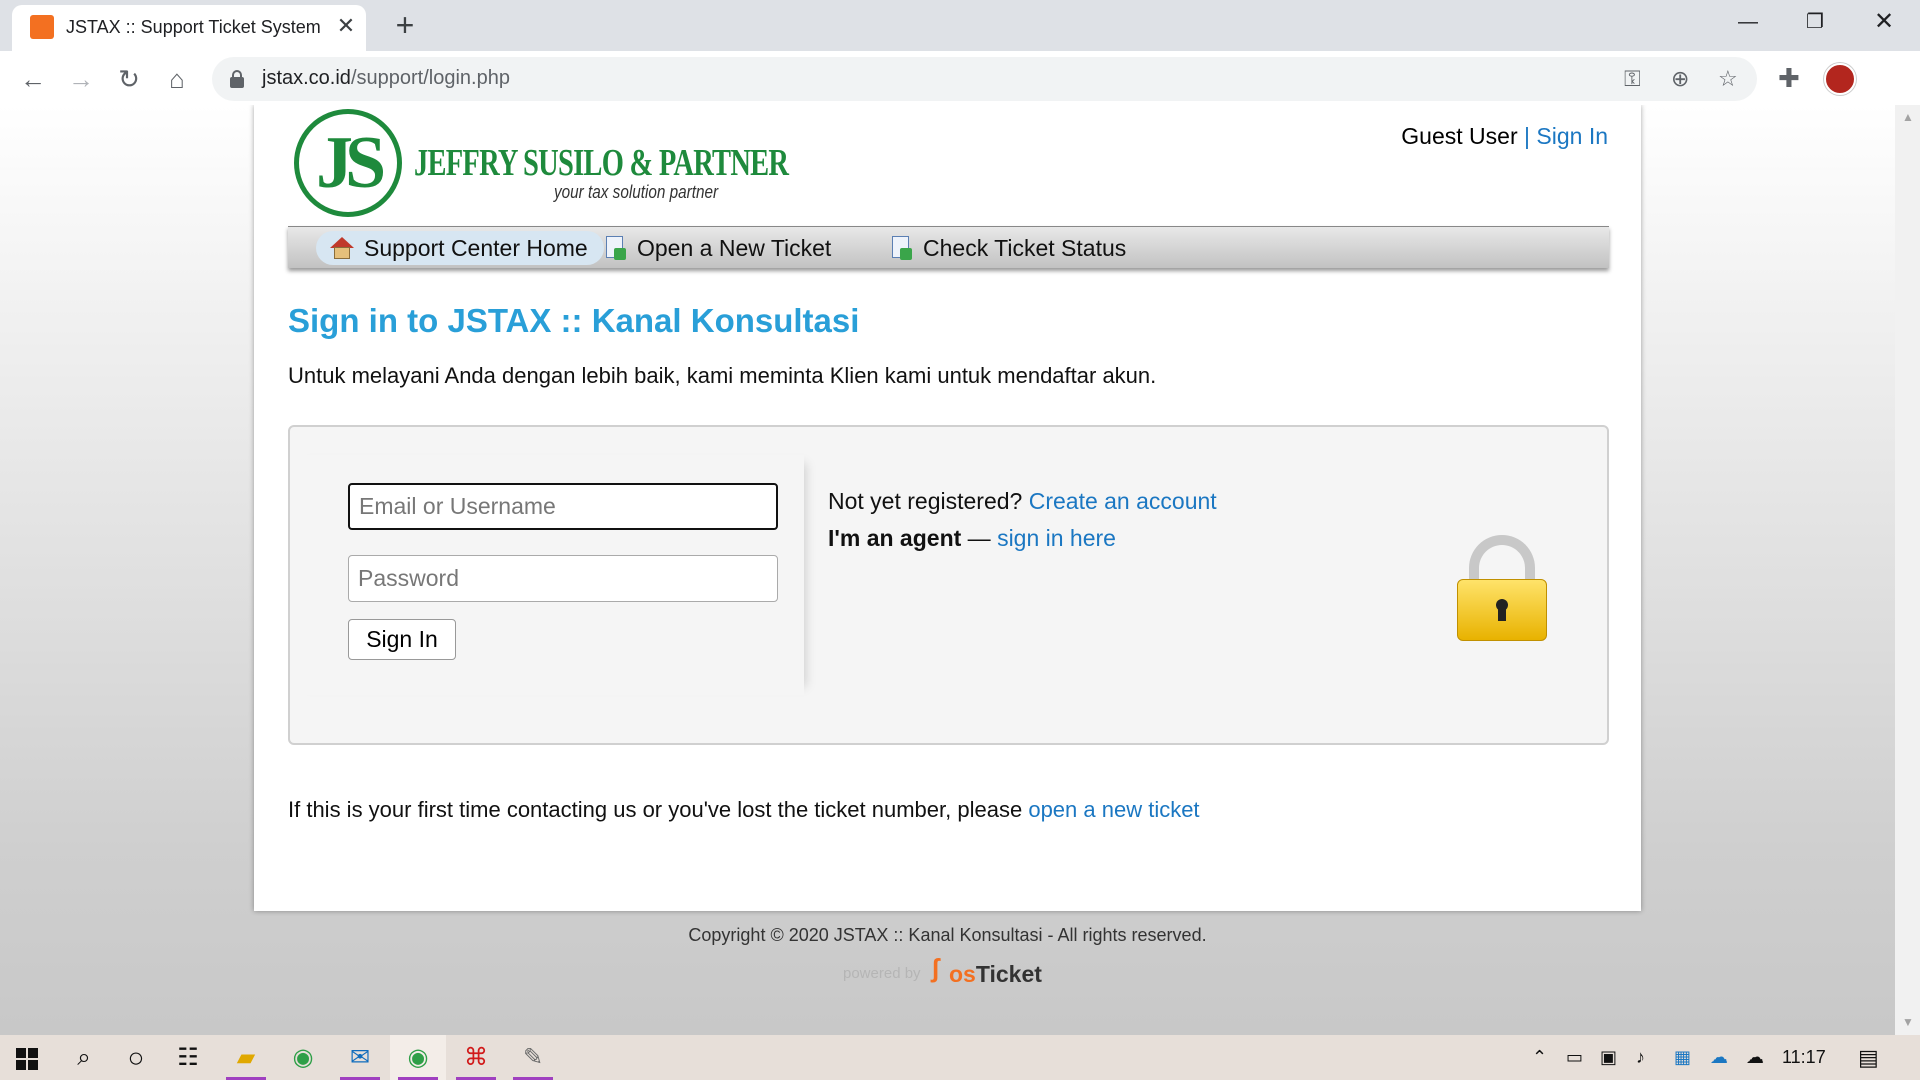  What do you see at coordinates (901, 248) in the screenshot?
I see `ticket-status-icon` at bounding box center [901, 248].